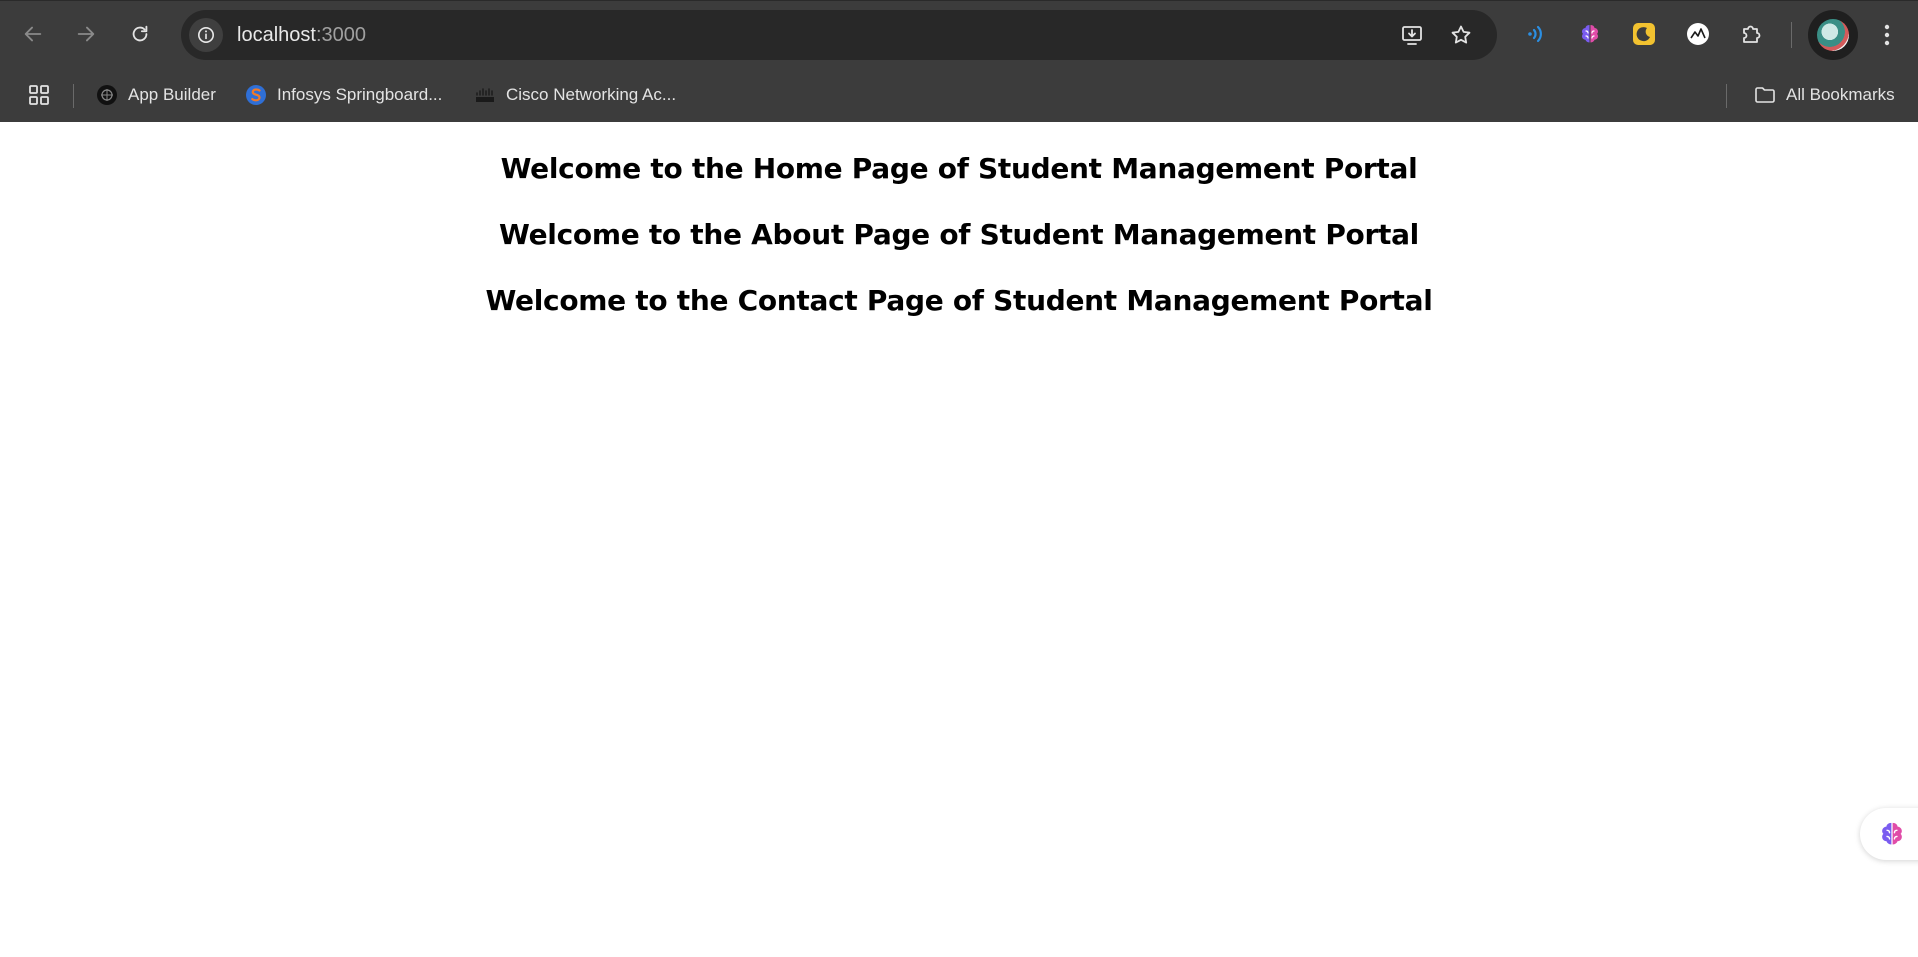  Describe the element at coordinates (485, 95) in the screenshot. I see `cisco-icon` at that location.